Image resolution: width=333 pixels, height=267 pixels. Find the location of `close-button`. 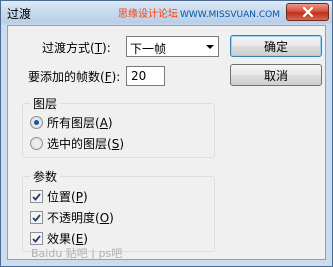

close-button is located at coordinates (307, 12).